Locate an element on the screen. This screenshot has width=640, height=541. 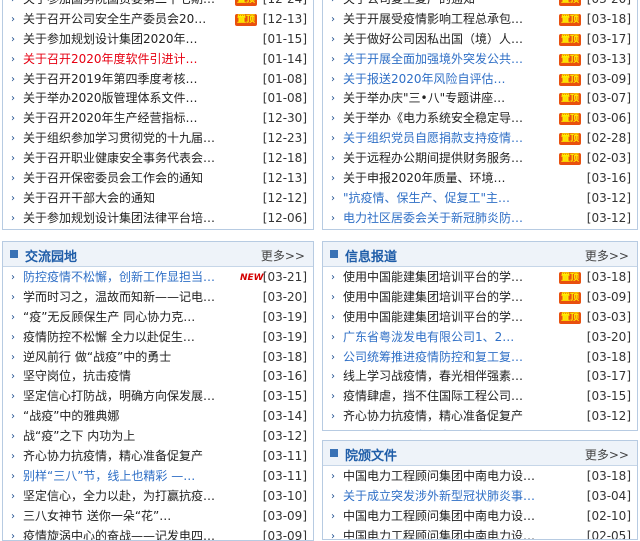
list-item: › 关于参加规划设计集团法律平台培… [12-06] is located at coordinates (158, 219).